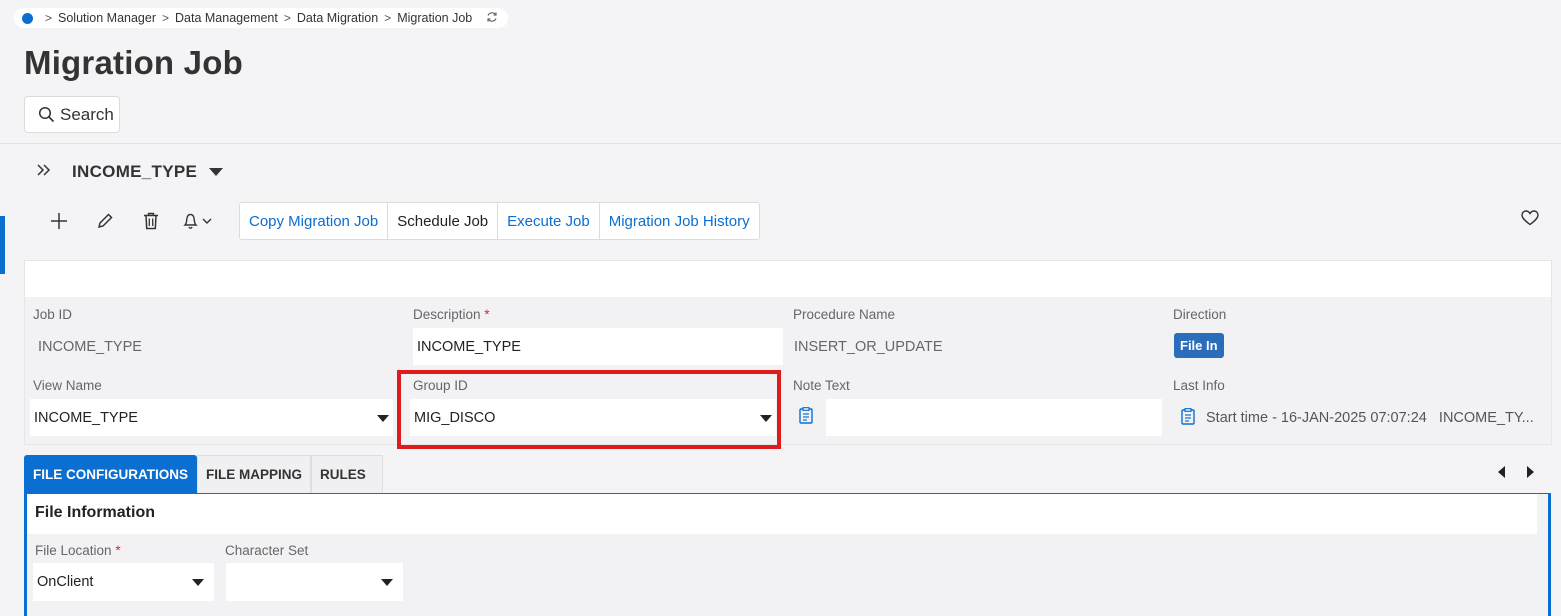 This screenshot has height=616, width=1561. I want to click on breadcrumb-item-data-management: Data Management, so click(226, 18).